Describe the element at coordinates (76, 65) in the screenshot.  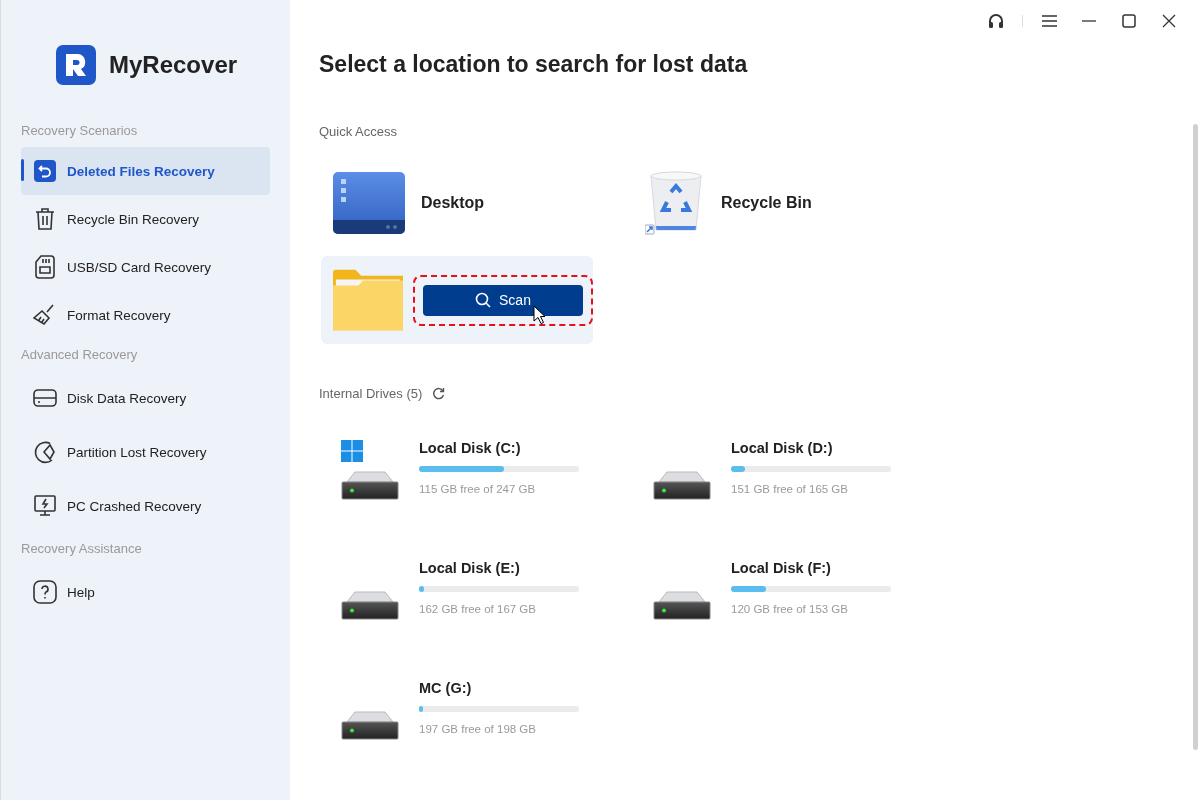
I see `logo-icon` at that location.